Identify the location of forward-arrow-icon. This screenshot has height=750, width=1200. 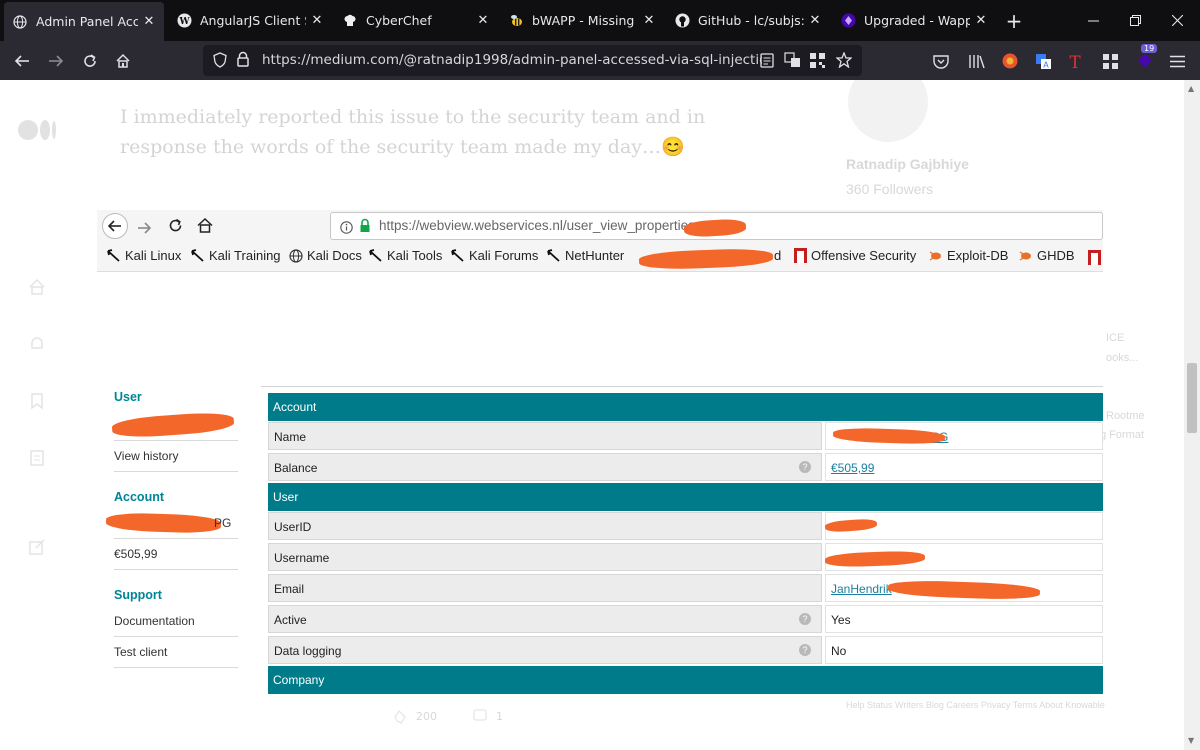
(56, 61).